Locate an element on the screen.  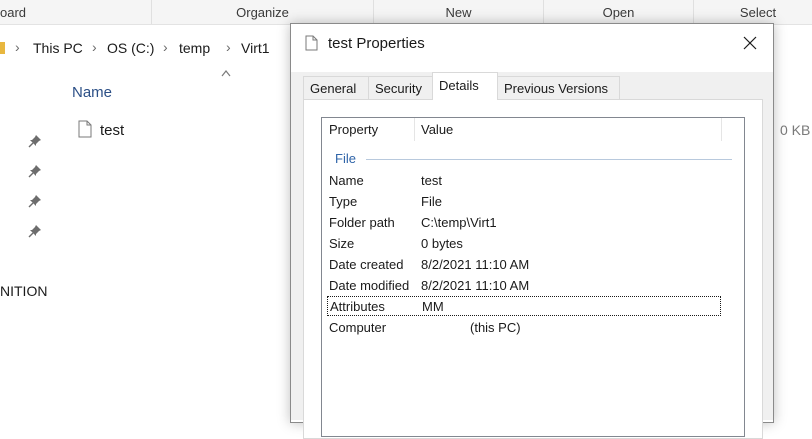
property-row-selected: Attributes MM is located at coordinates (524, 306).